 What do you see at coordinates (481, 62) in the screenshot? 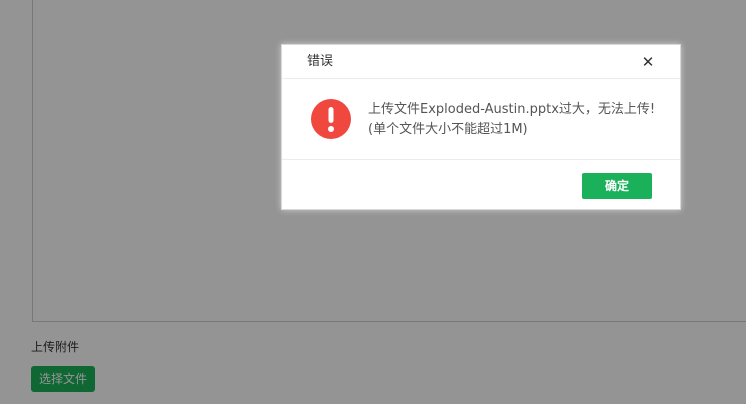
I see `dialog-header: 错误 ✕` at bounding box center [481, 62].